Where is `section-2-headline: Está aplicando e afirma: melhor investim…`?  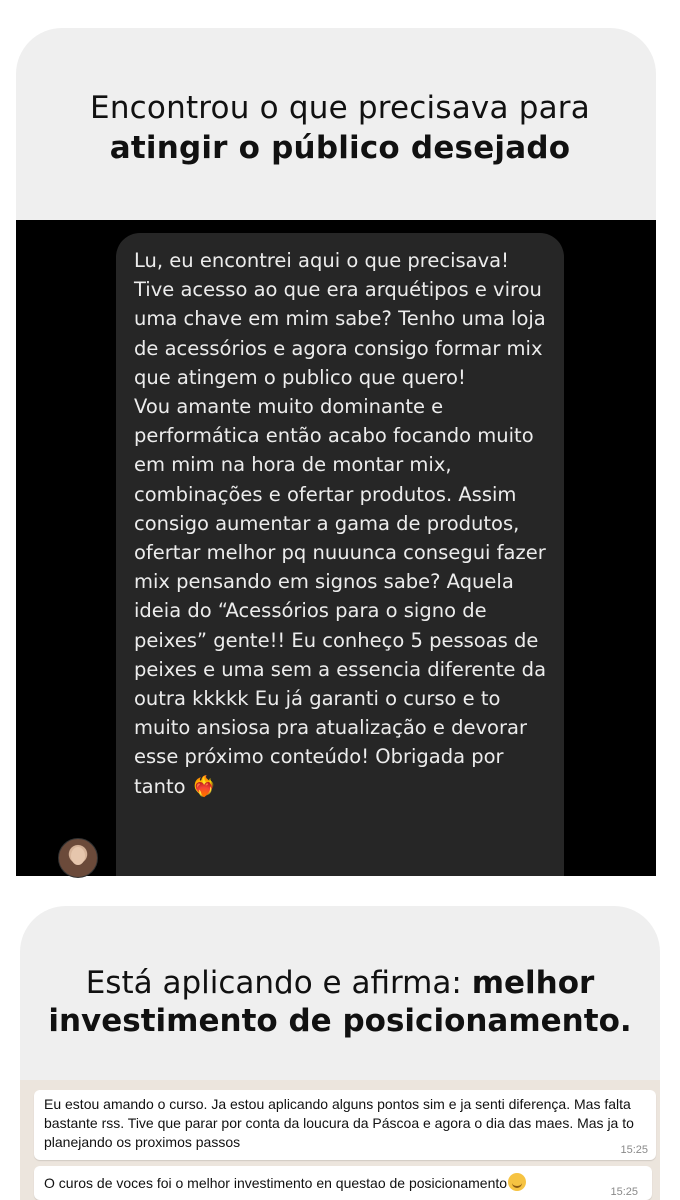
section-2-headline: Está aplicando e afirma: melhor investim… is located at coordinates (340, 1002).